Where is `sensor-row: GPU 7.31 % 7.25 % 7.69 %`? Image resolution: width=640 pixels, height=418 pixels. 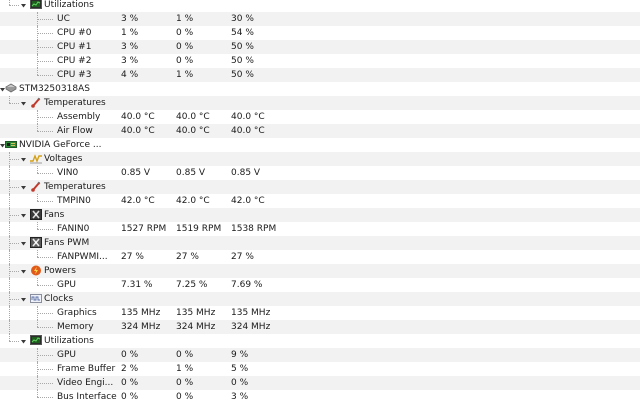
sensor-row: GPU 7.31 % 7.25 % 7.69 % is located at coordinates (320, 285).